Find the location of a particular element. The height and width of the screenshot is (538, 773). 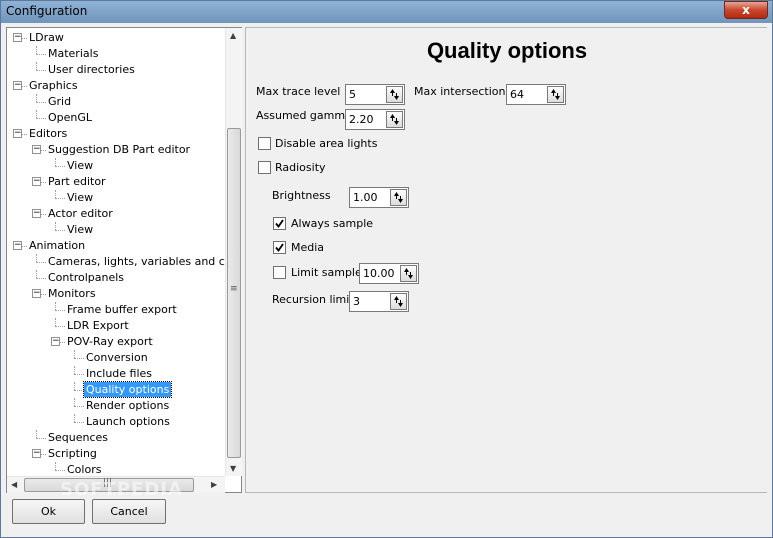

assumed-gamma-stepper: 2.20 is located at coordinates (375, 119).